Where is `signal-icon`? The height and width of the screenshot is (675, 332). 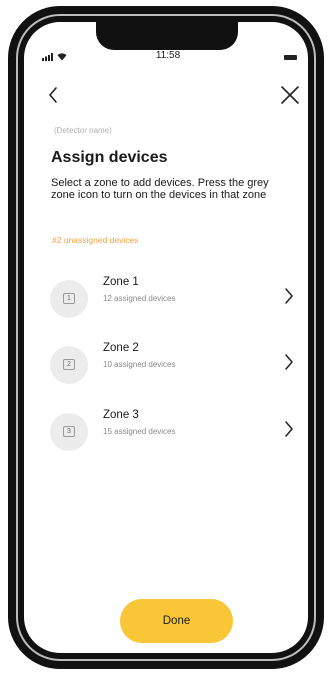 signal-icon is located at coordinates (47, 57).